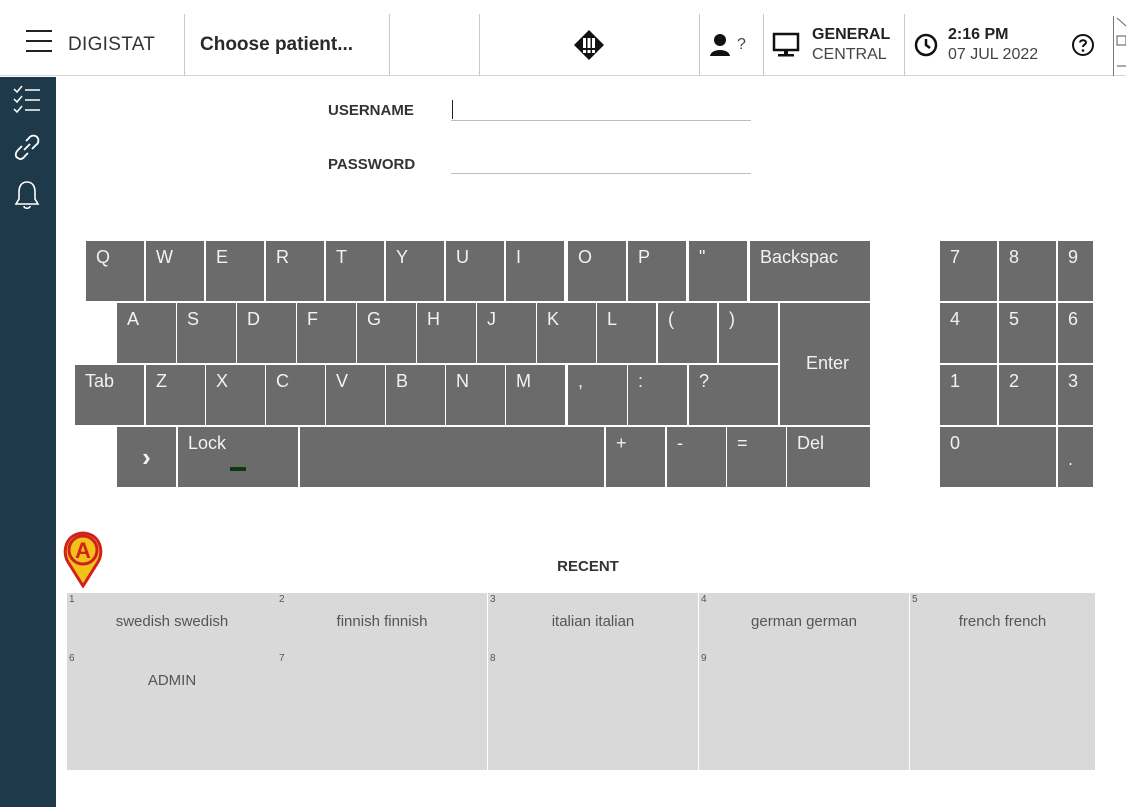  What do you see at coordinates (415, 271) in the screenshot?
I see `key-y: Y` at bounding box center [415, 271].